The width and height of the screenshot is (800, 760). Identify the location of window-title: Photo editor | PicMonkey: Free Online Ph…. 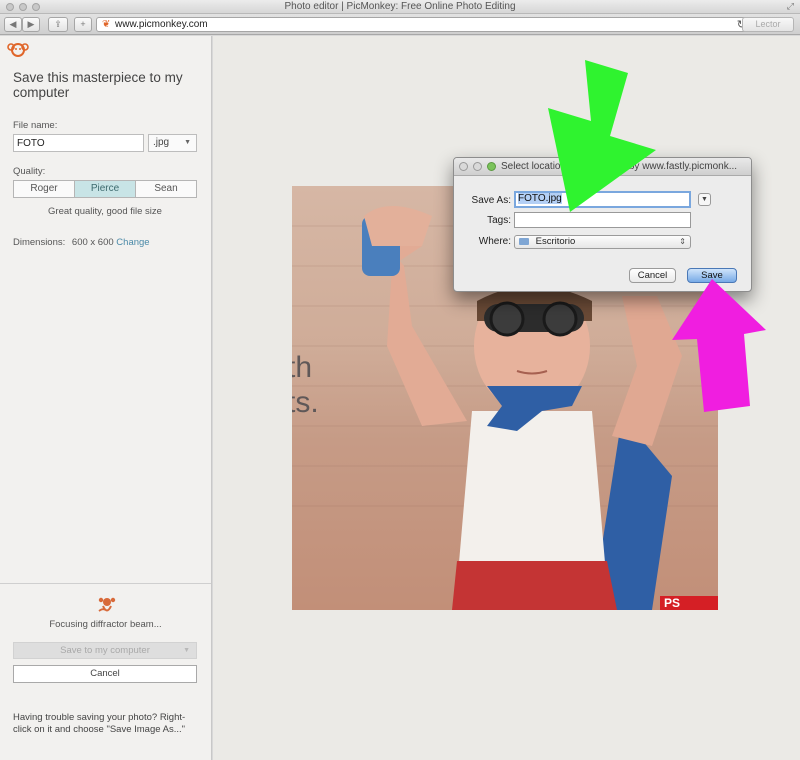
(400, 6).